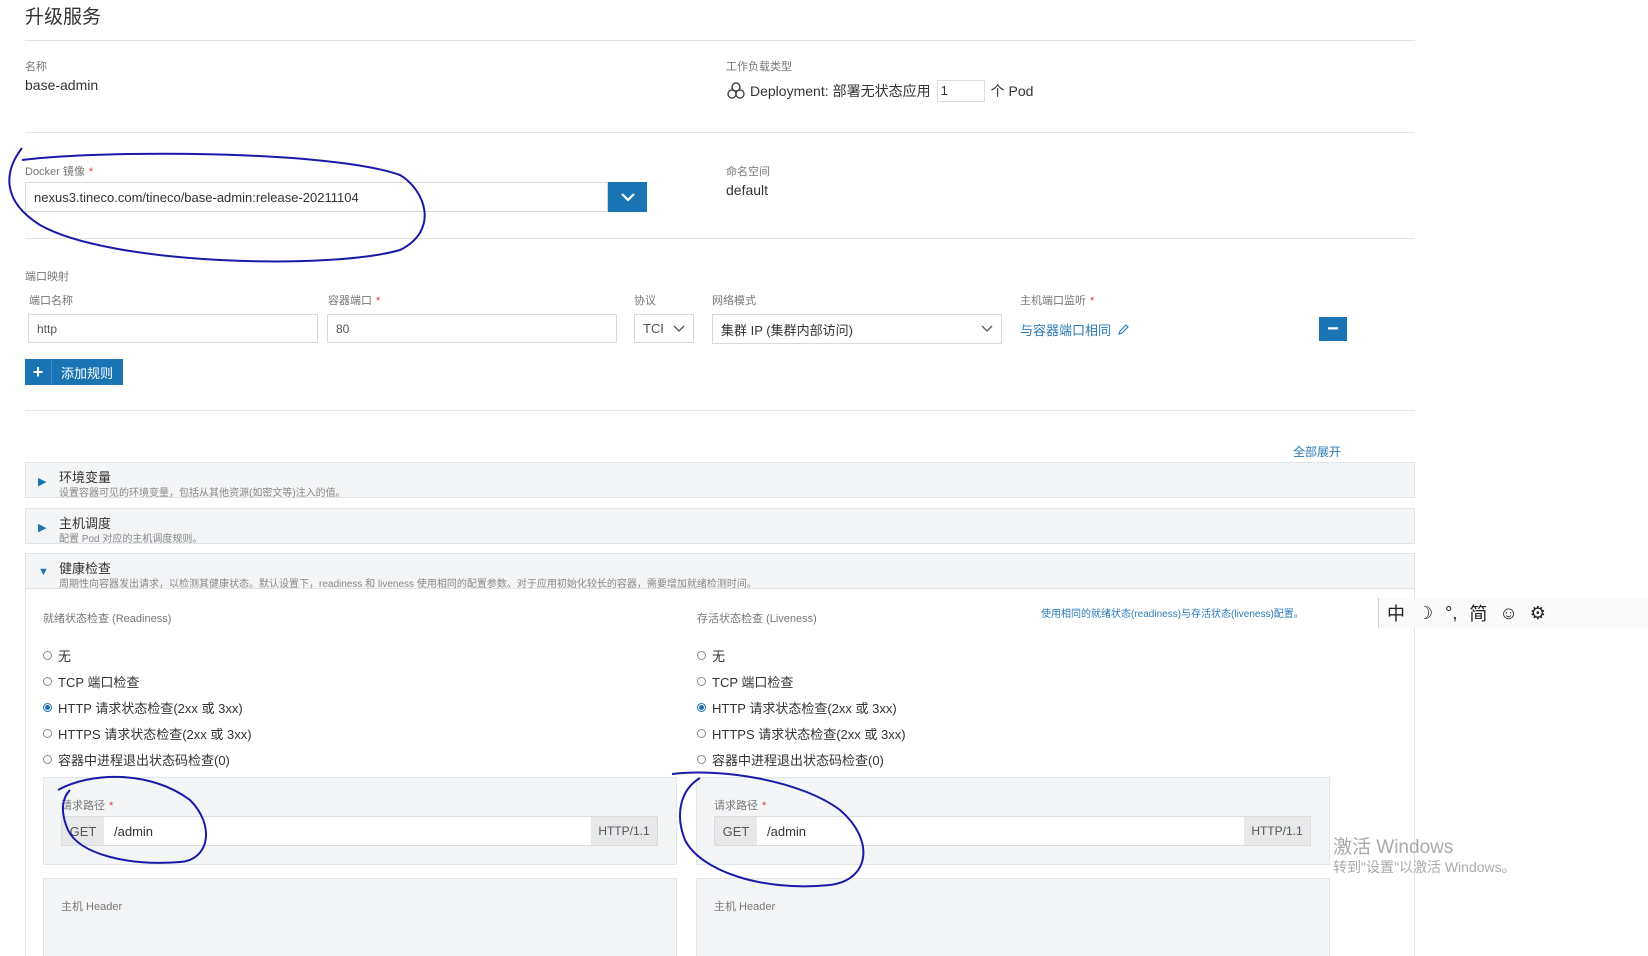  What do you see at coordinates (734, 301) in the screenshot?
I see `network-header: 网络模式` at bounding box center [734, 301].